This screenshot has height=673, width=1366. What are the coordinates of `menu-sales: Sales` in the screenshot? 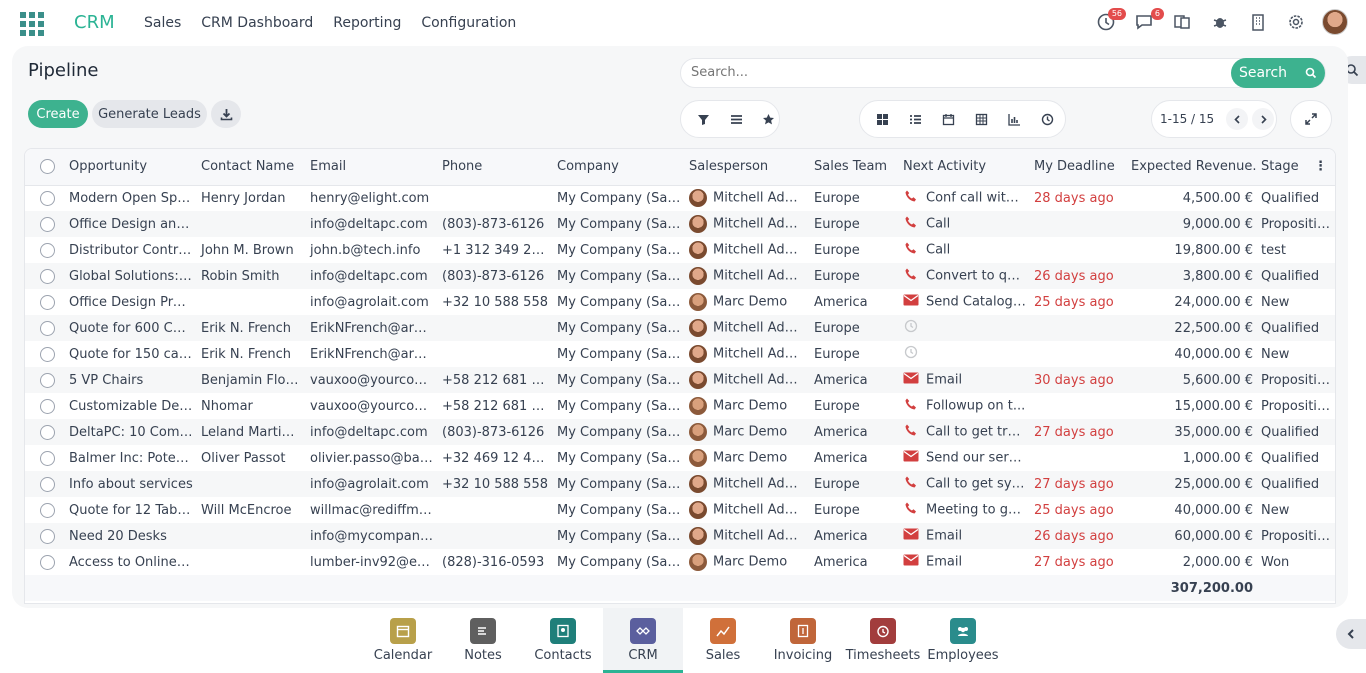 It's located at (162, 23).